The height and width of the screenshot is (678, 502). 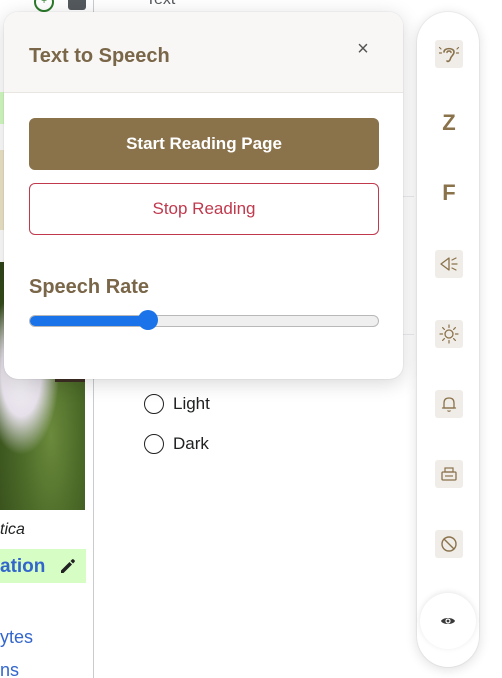 I want to click on pencil-icon, so click(x=68, y=566).